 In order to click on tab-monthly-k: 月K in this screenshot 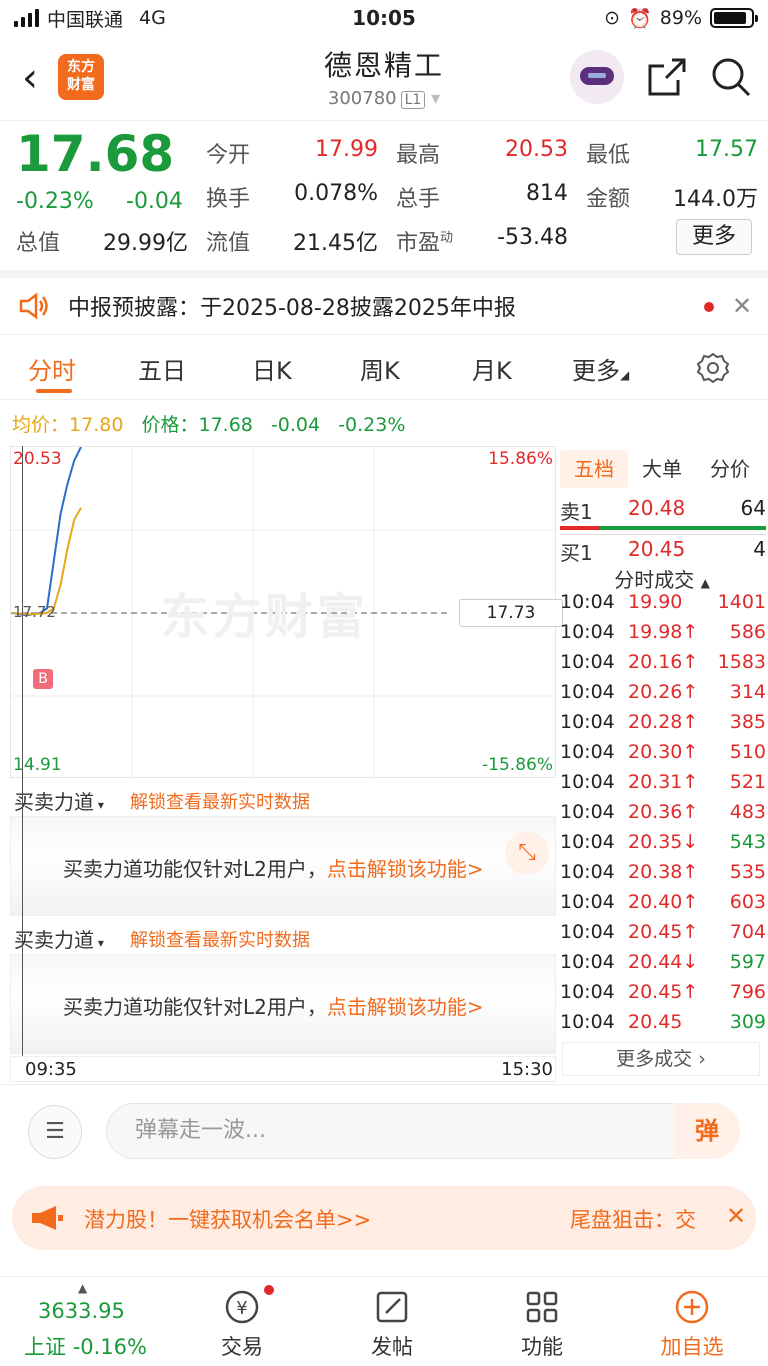, I will do `click(492, 368)`.